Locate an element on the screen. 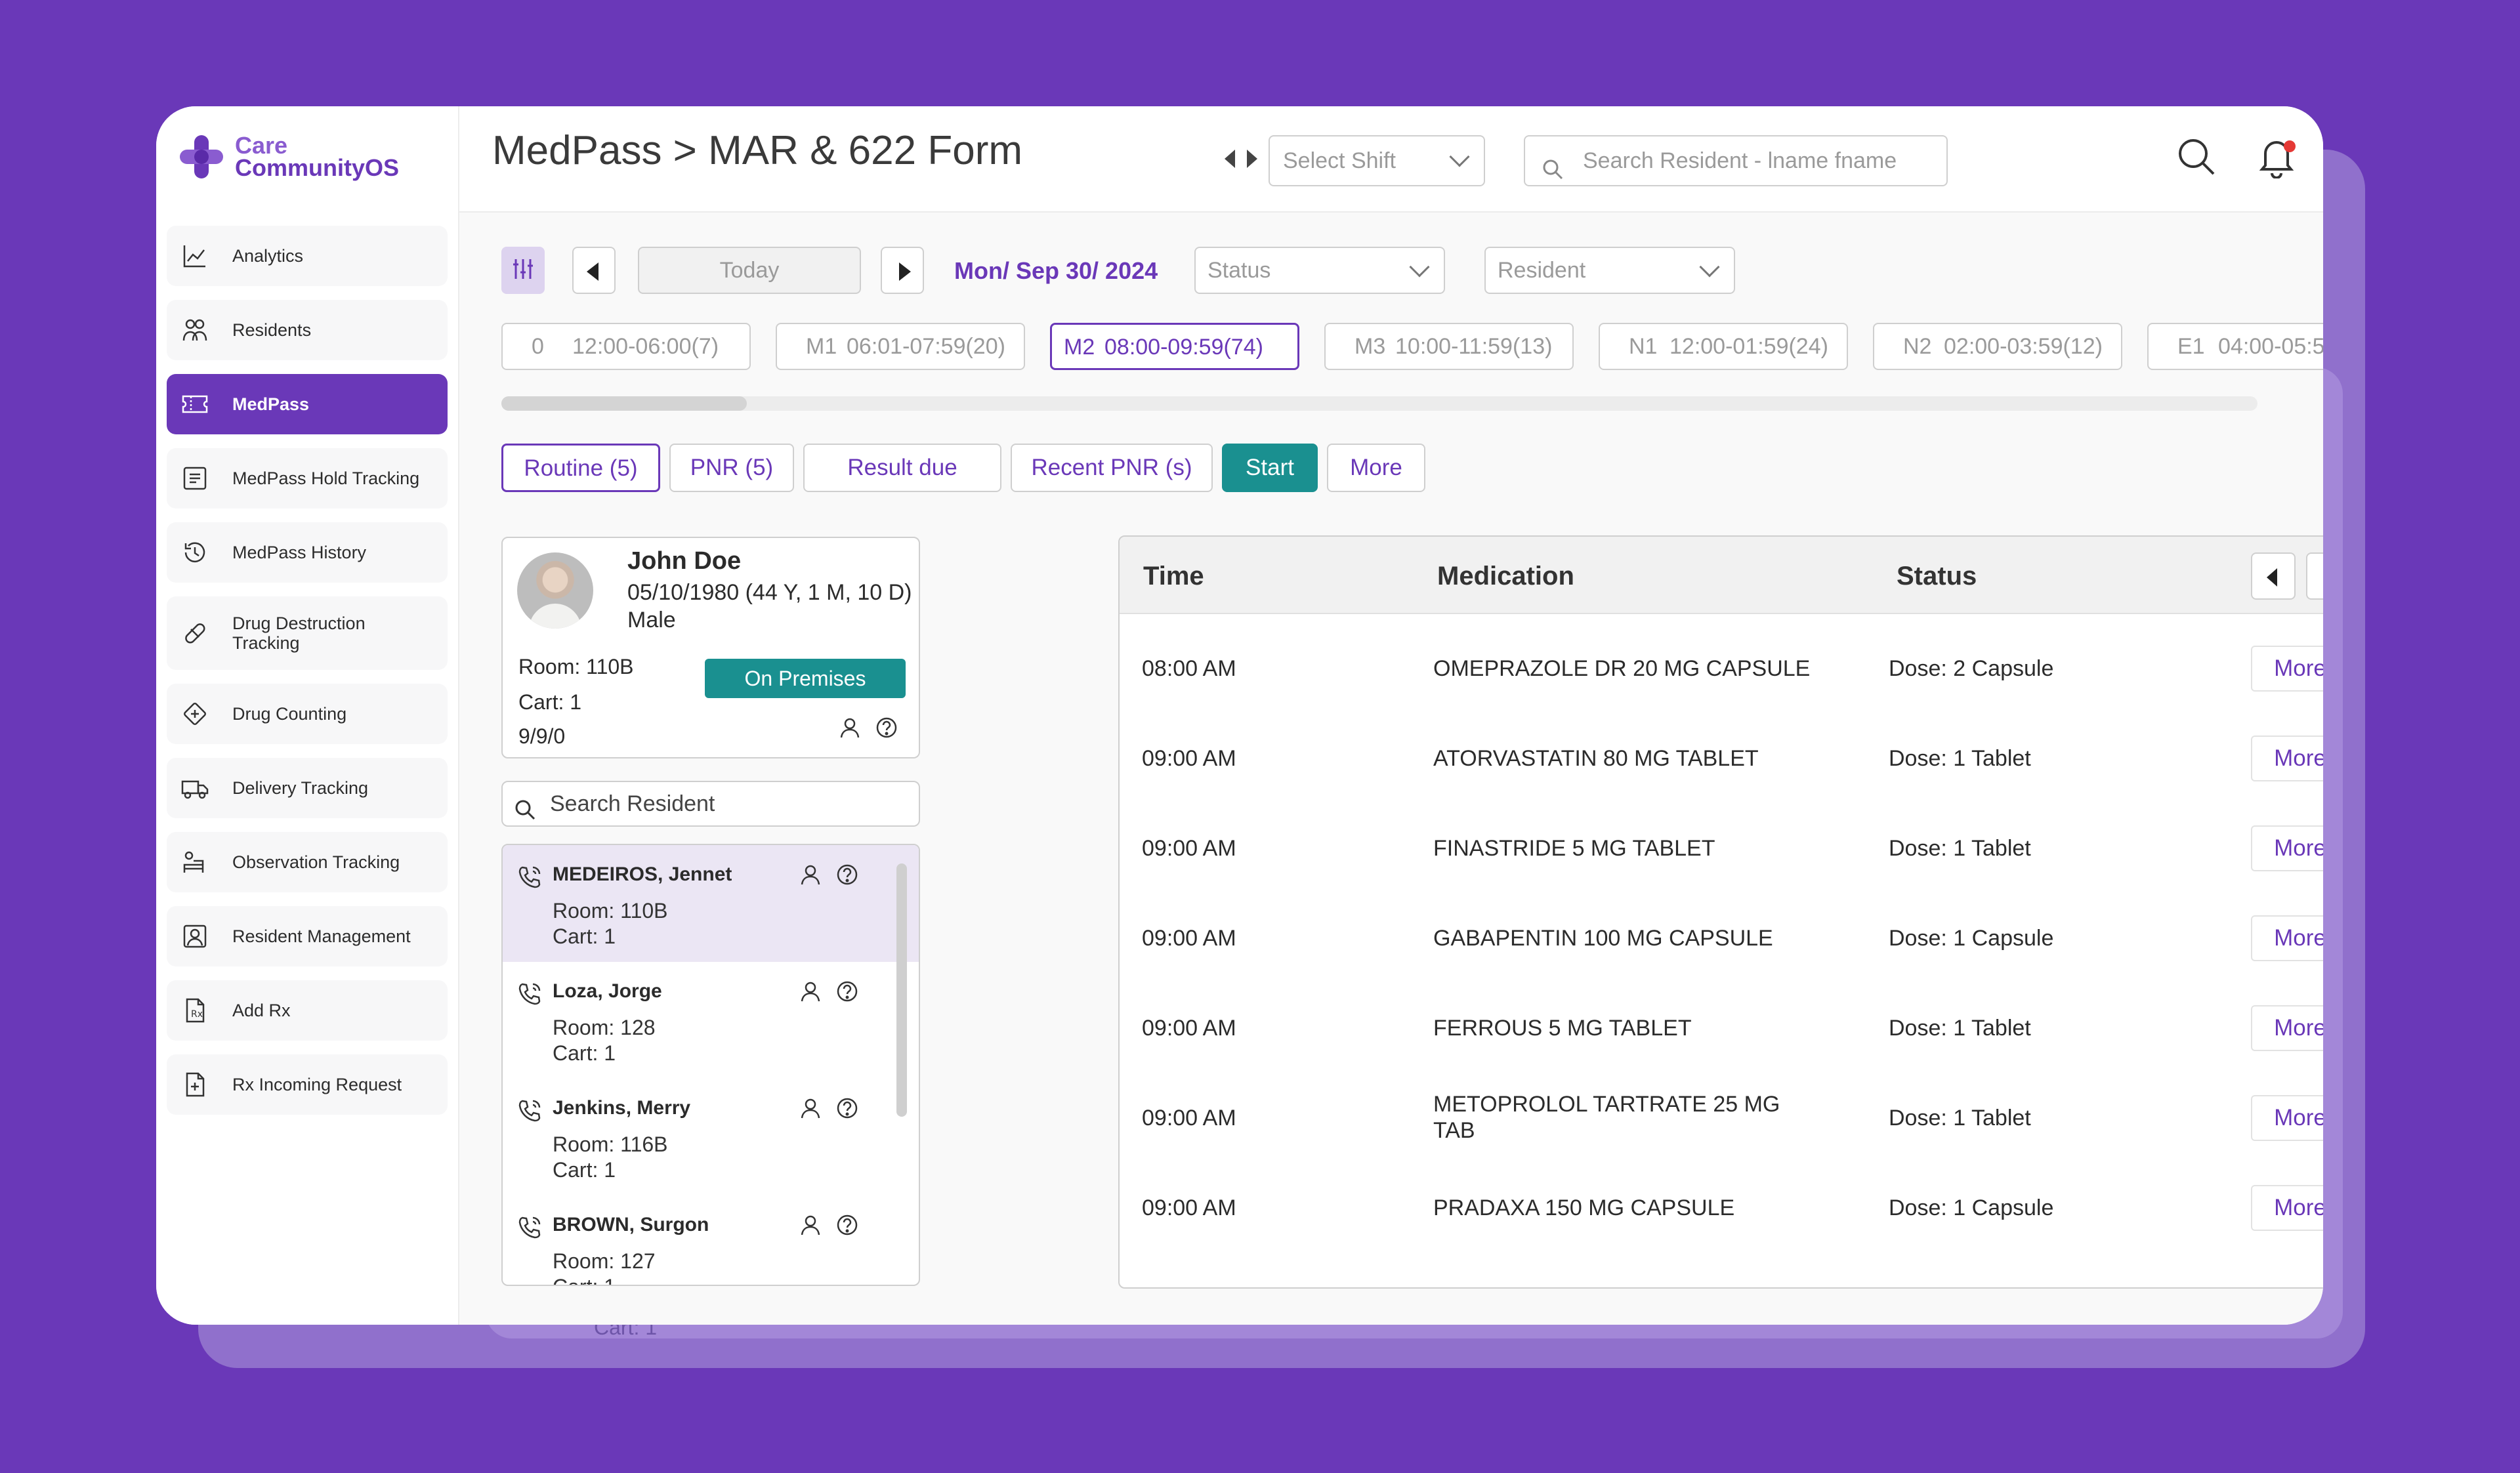 The image size is (2520, 1473). table-next-button is located at coordinates (2314, 576).